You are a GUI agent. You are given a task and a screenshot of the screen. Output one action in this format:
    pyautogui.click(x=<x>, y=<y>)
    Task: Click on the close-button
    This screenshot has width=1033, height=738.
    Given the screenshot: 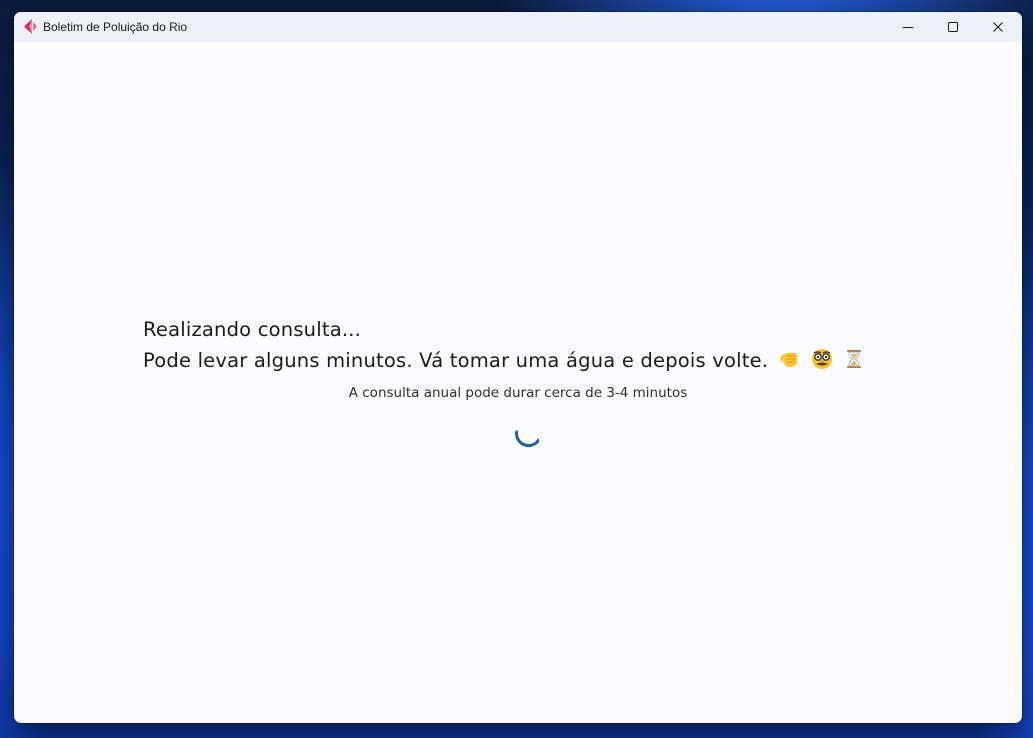 What is the action you would take?
    pyautogui.click(x=997, y=27)
    